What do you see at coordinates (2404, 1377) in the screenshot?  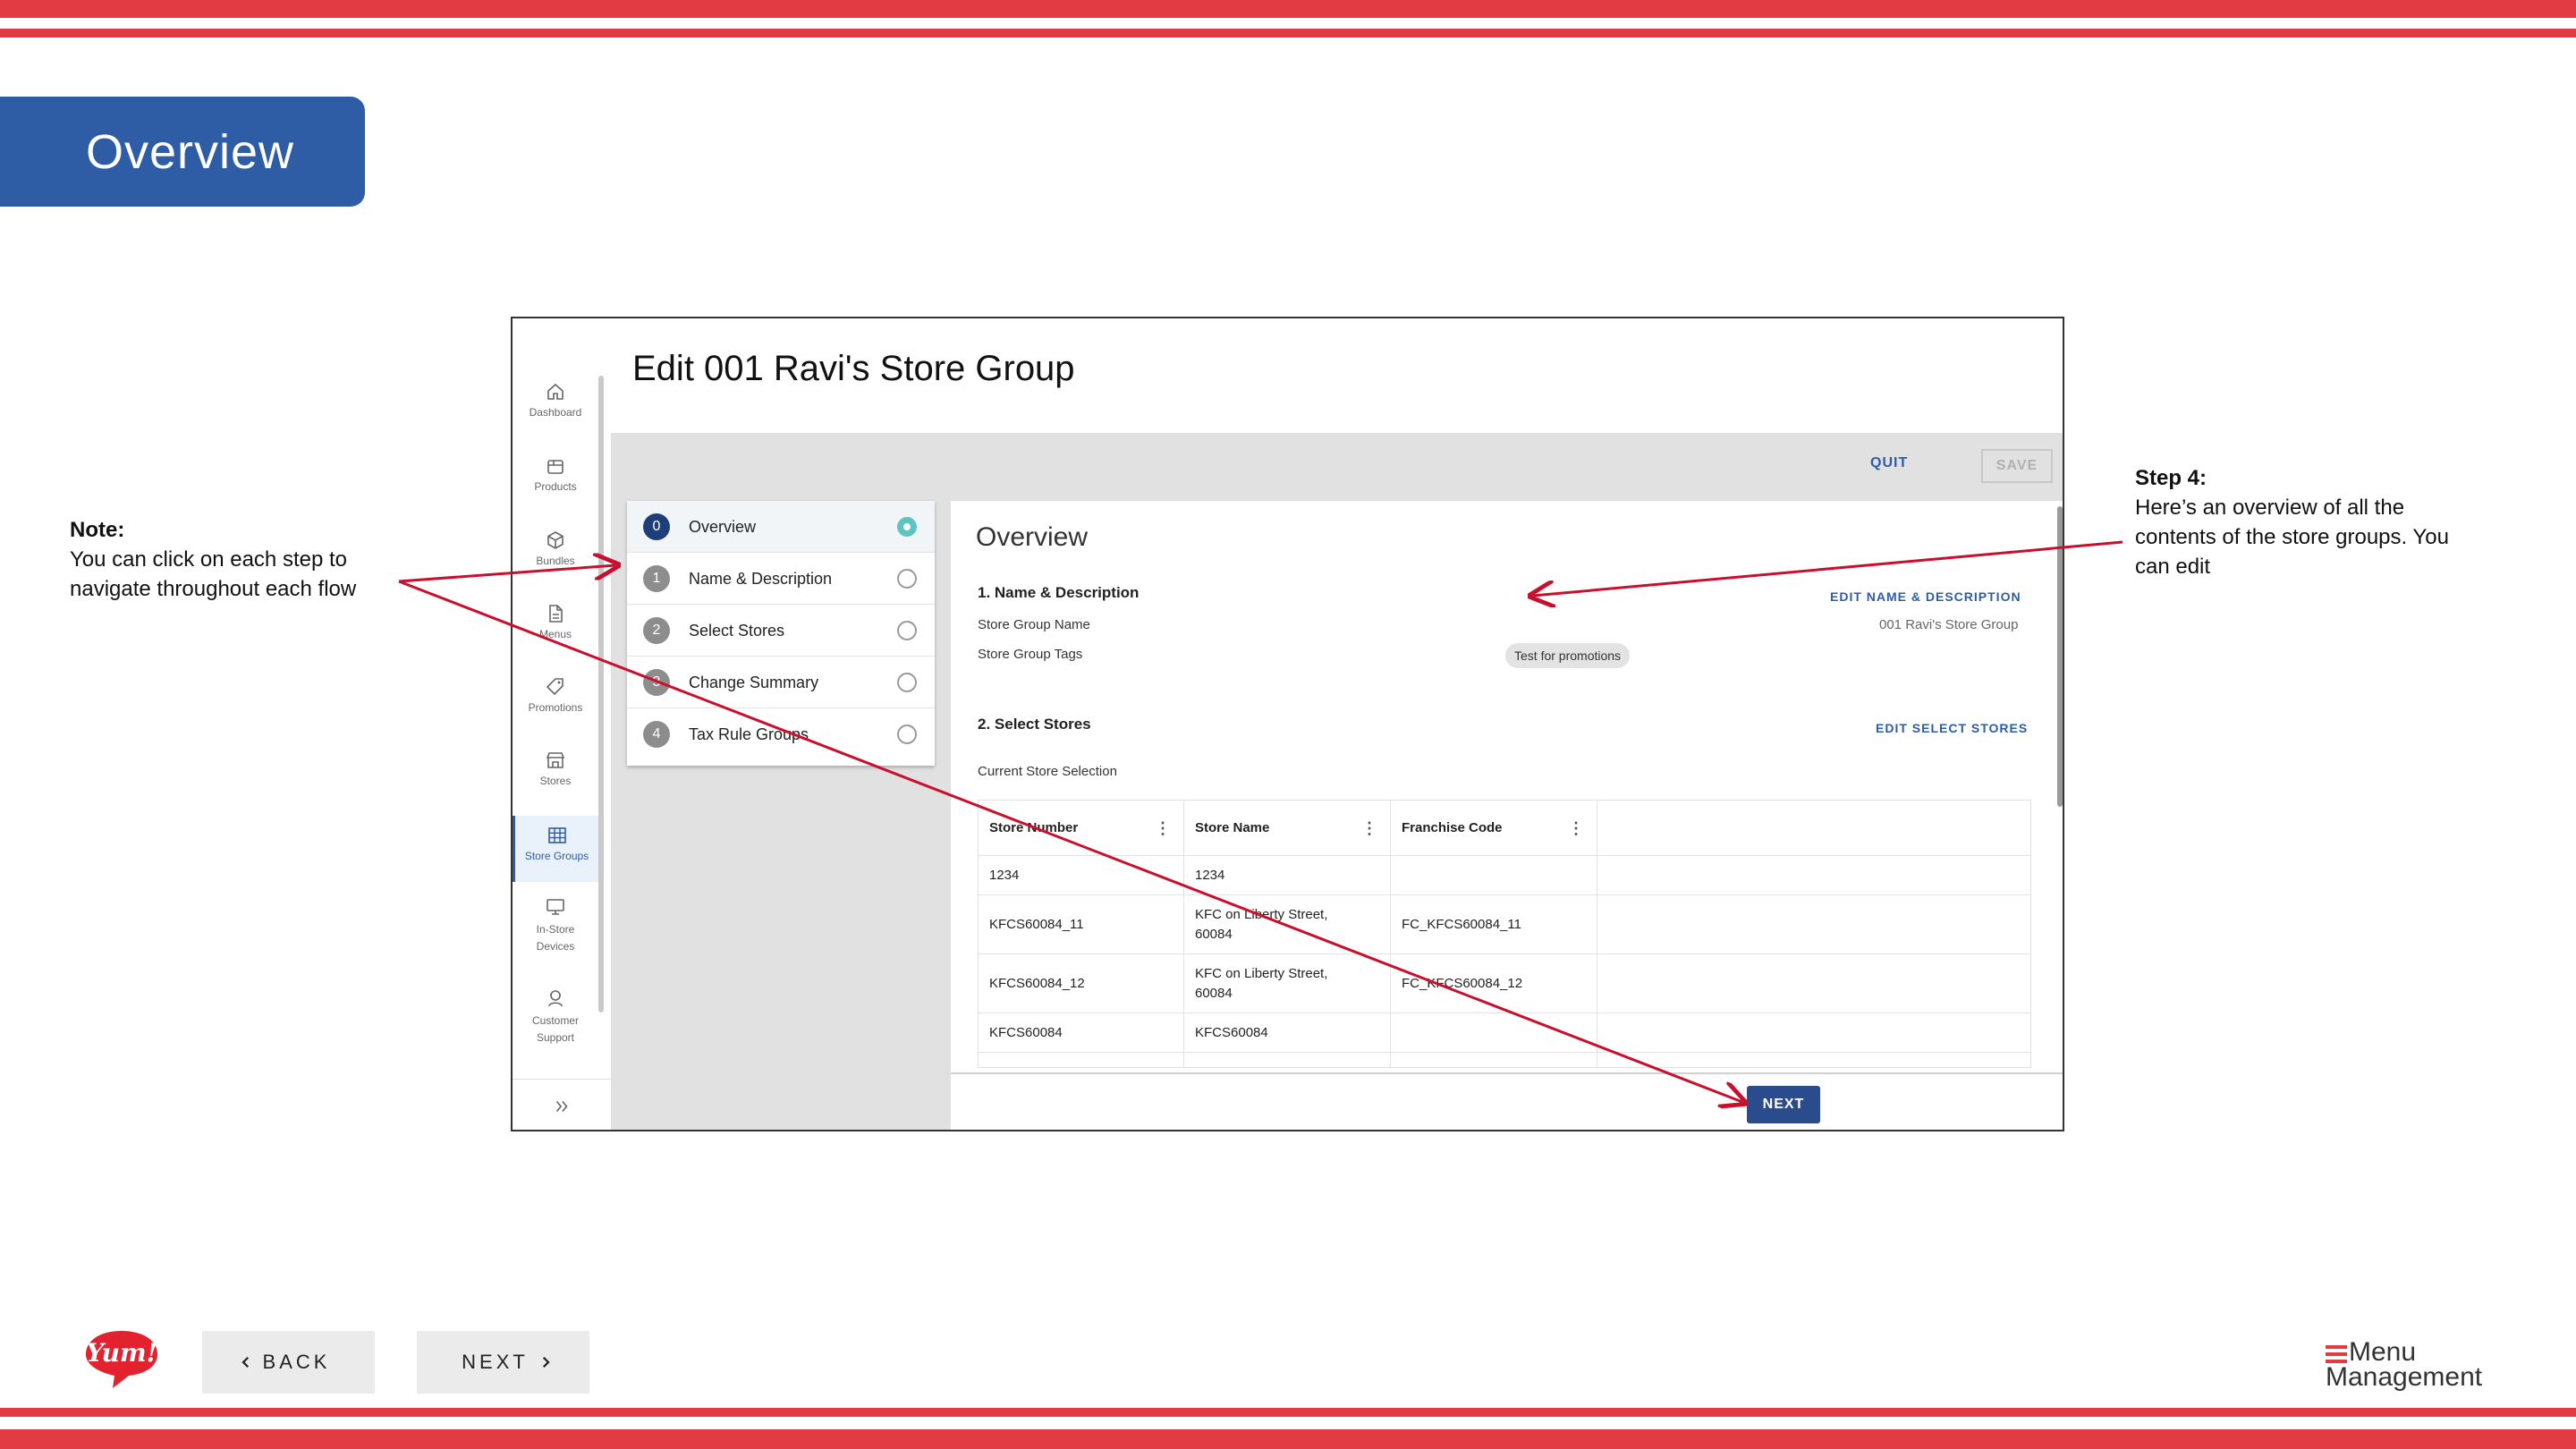 I see `menu-logo-line2: Management` at bounding box center [2404, 1377].